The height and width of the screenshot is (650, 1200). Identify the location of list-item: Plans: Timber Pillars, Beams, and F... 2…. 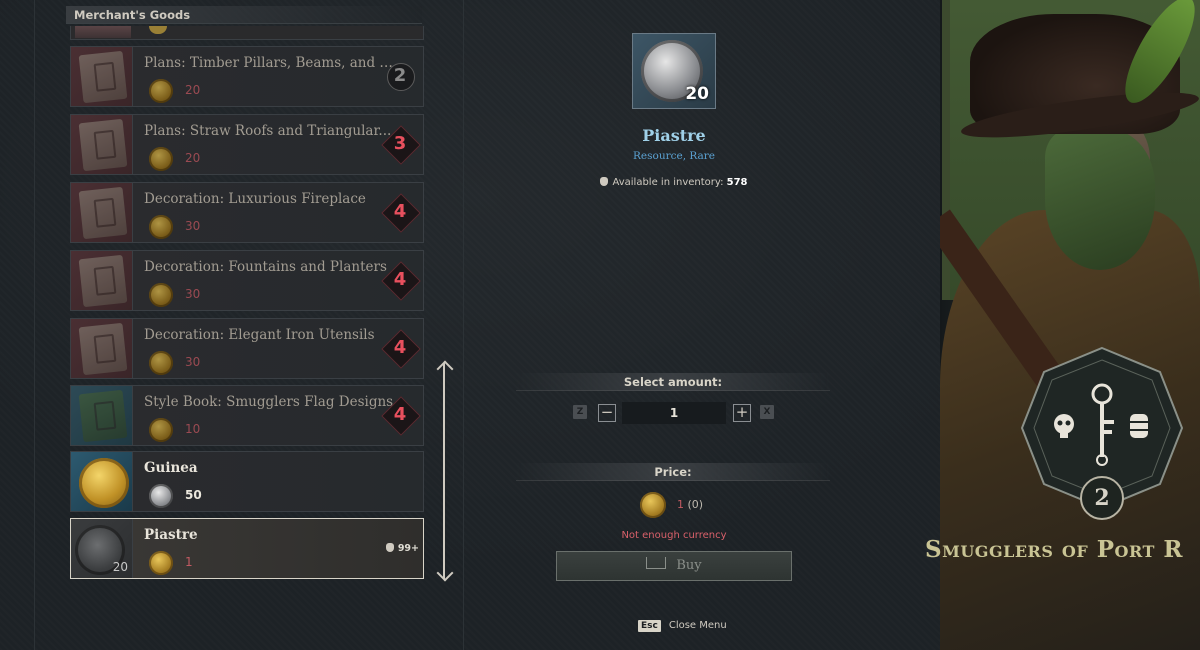
(247, 76).